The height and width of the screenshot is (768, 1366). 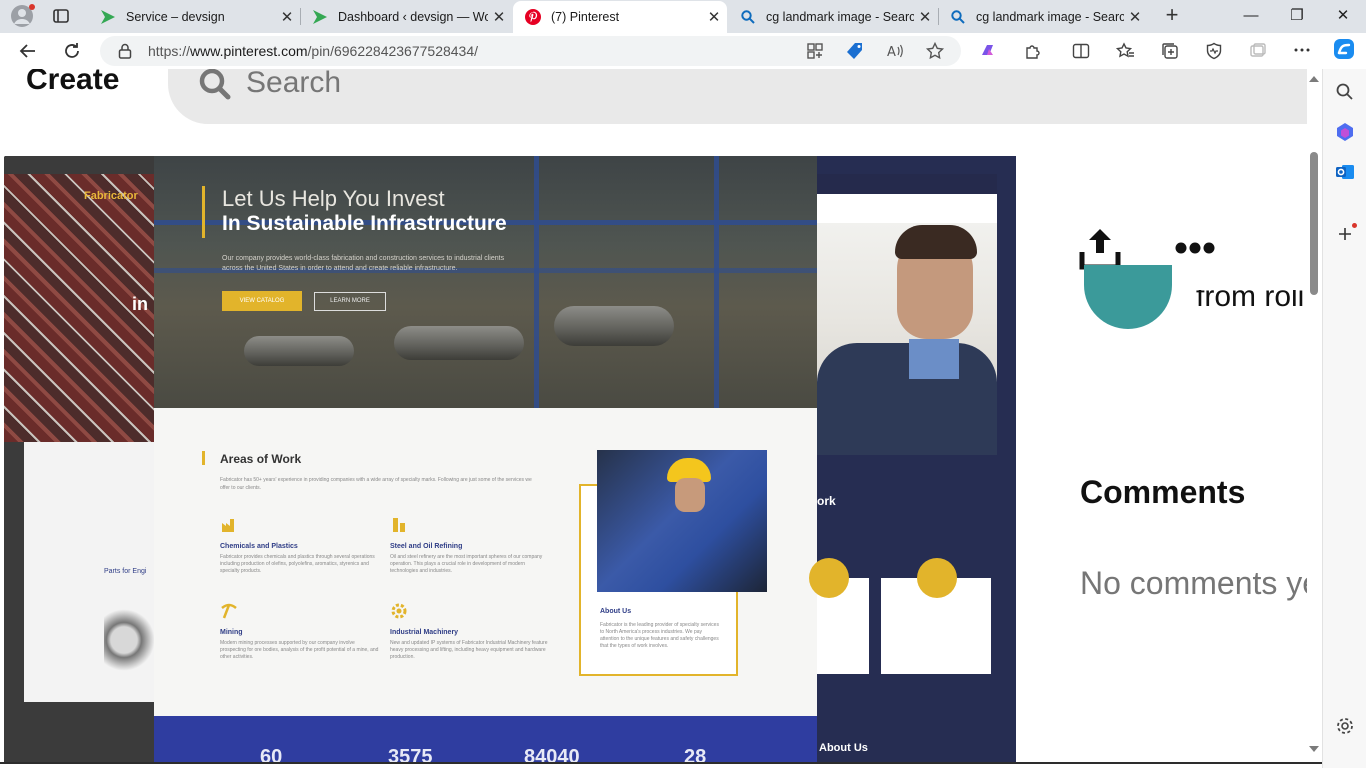 I want to click on copilot-button, so click(x=1344, y=49).